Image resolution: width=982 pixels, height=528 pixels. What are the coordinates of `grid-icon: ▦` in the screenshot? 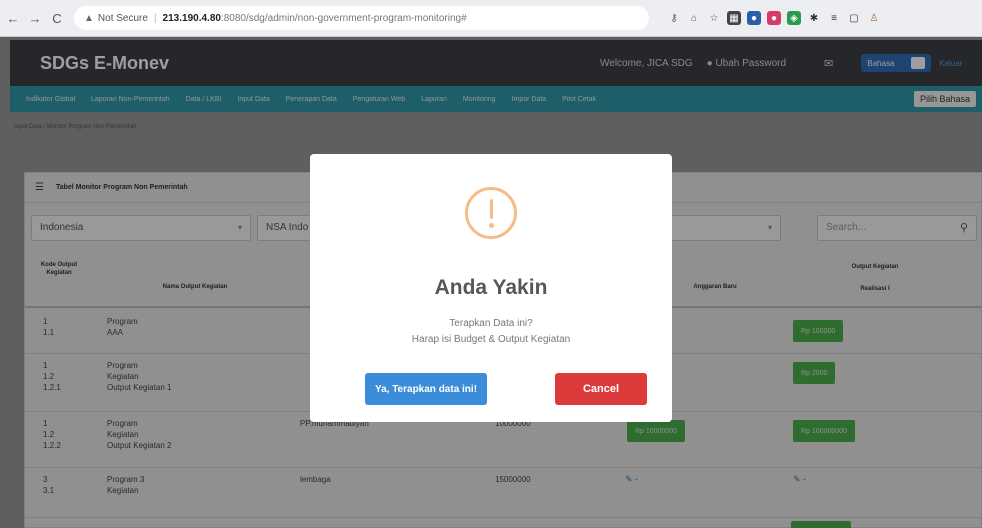 It's located at (734, 18).